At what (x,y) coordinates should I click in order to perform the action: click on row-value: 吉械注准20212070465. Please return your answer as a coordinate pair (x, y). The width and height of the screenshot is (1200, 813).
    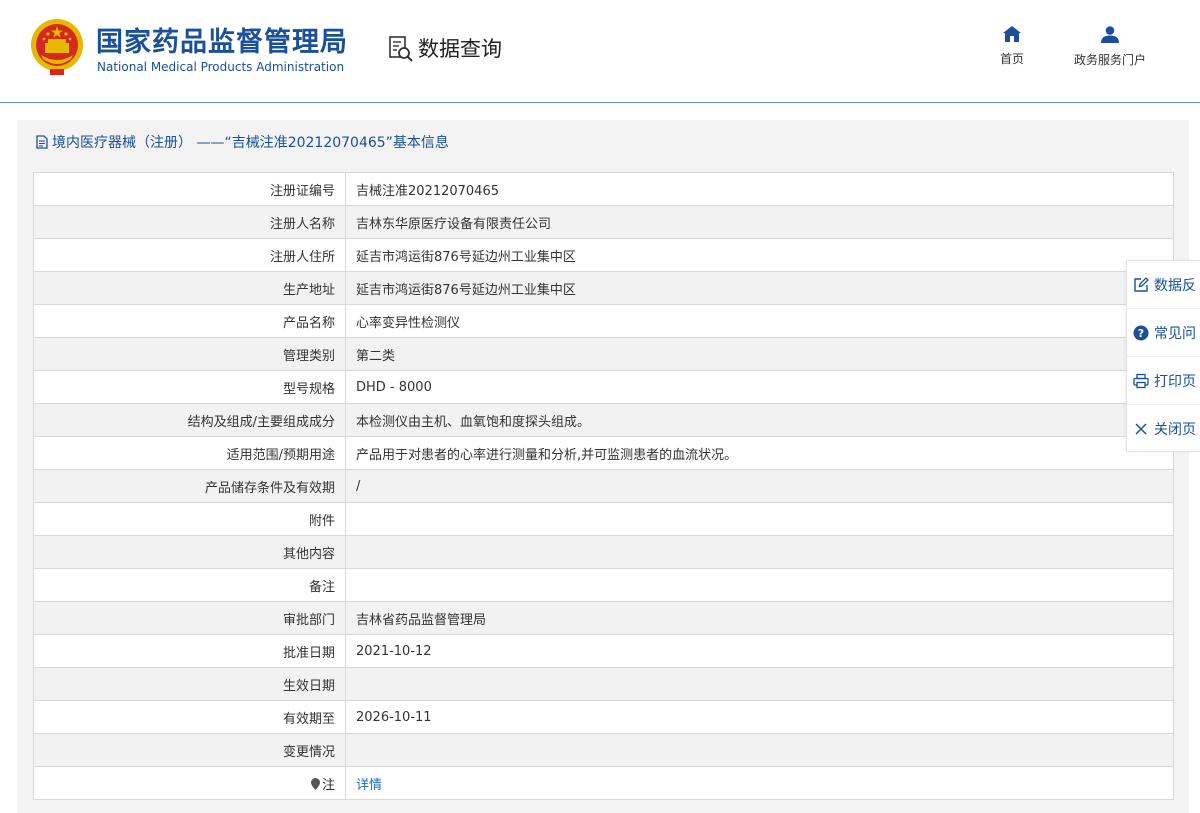
    Looking at the image, I should click on (759, 189).